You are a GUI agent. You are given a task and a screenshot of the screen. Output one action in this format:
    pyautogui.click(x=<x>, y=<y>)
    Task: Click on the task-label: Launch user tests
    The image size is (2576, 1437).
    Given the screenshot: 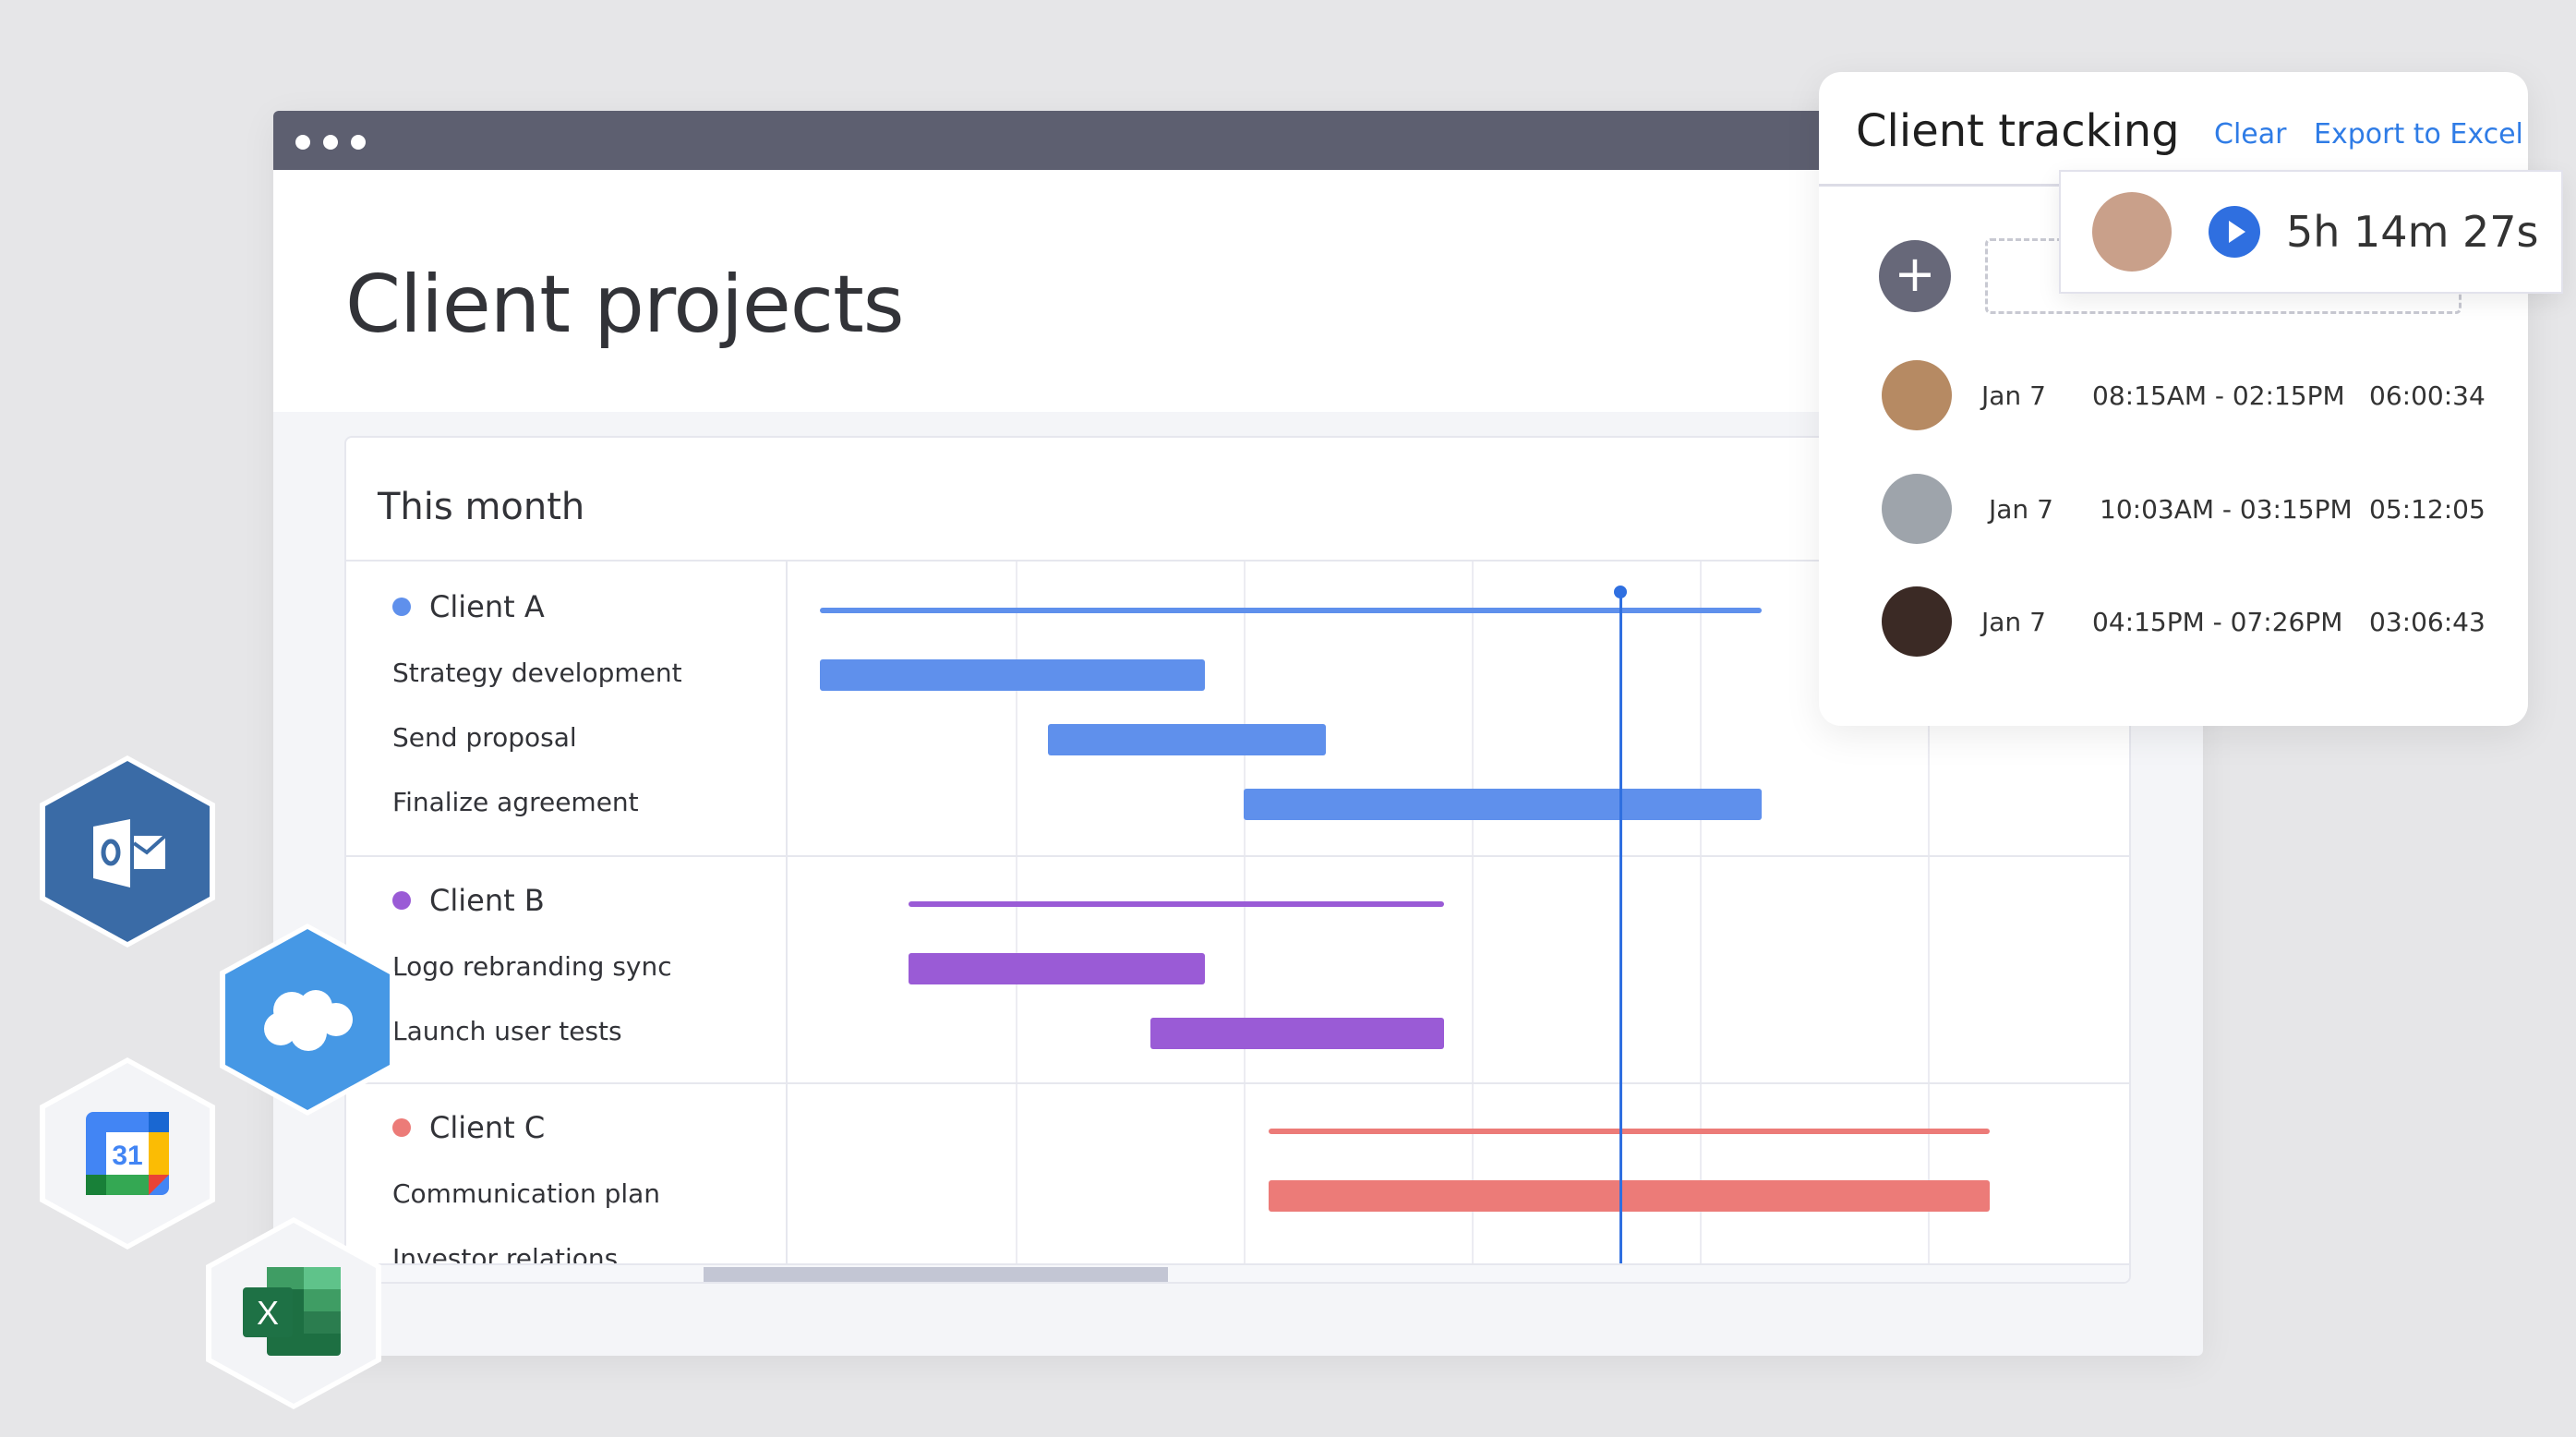 What is the action you would take?
    pyautogui.click(x=507, y=1031)
    